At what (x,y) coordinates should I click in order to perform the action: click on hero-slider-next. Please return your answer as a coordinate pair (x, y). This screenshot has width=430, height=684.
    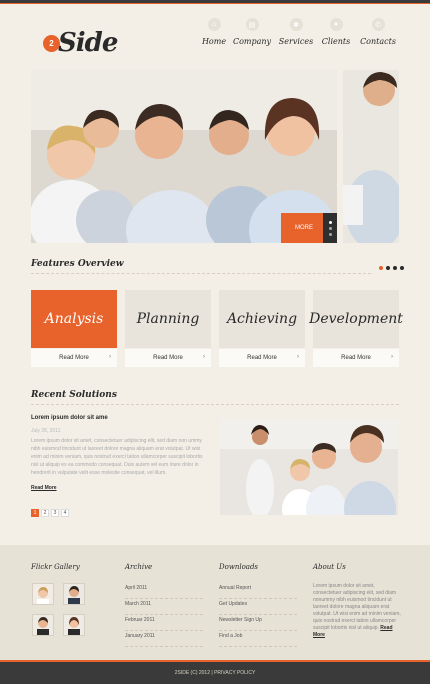
    Looking at the image, I should click on (371, 156).